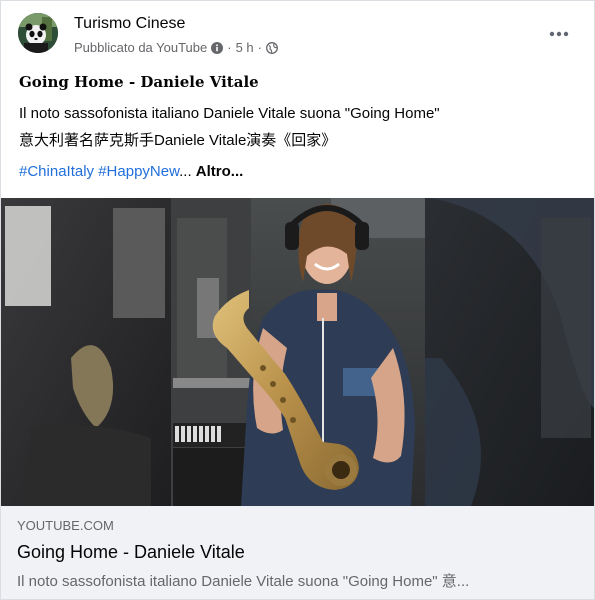 The width and height of the screenshot is (595, 600). I want to click on preview-title: Going Home - Daniele Vitale, so click(131, 552).